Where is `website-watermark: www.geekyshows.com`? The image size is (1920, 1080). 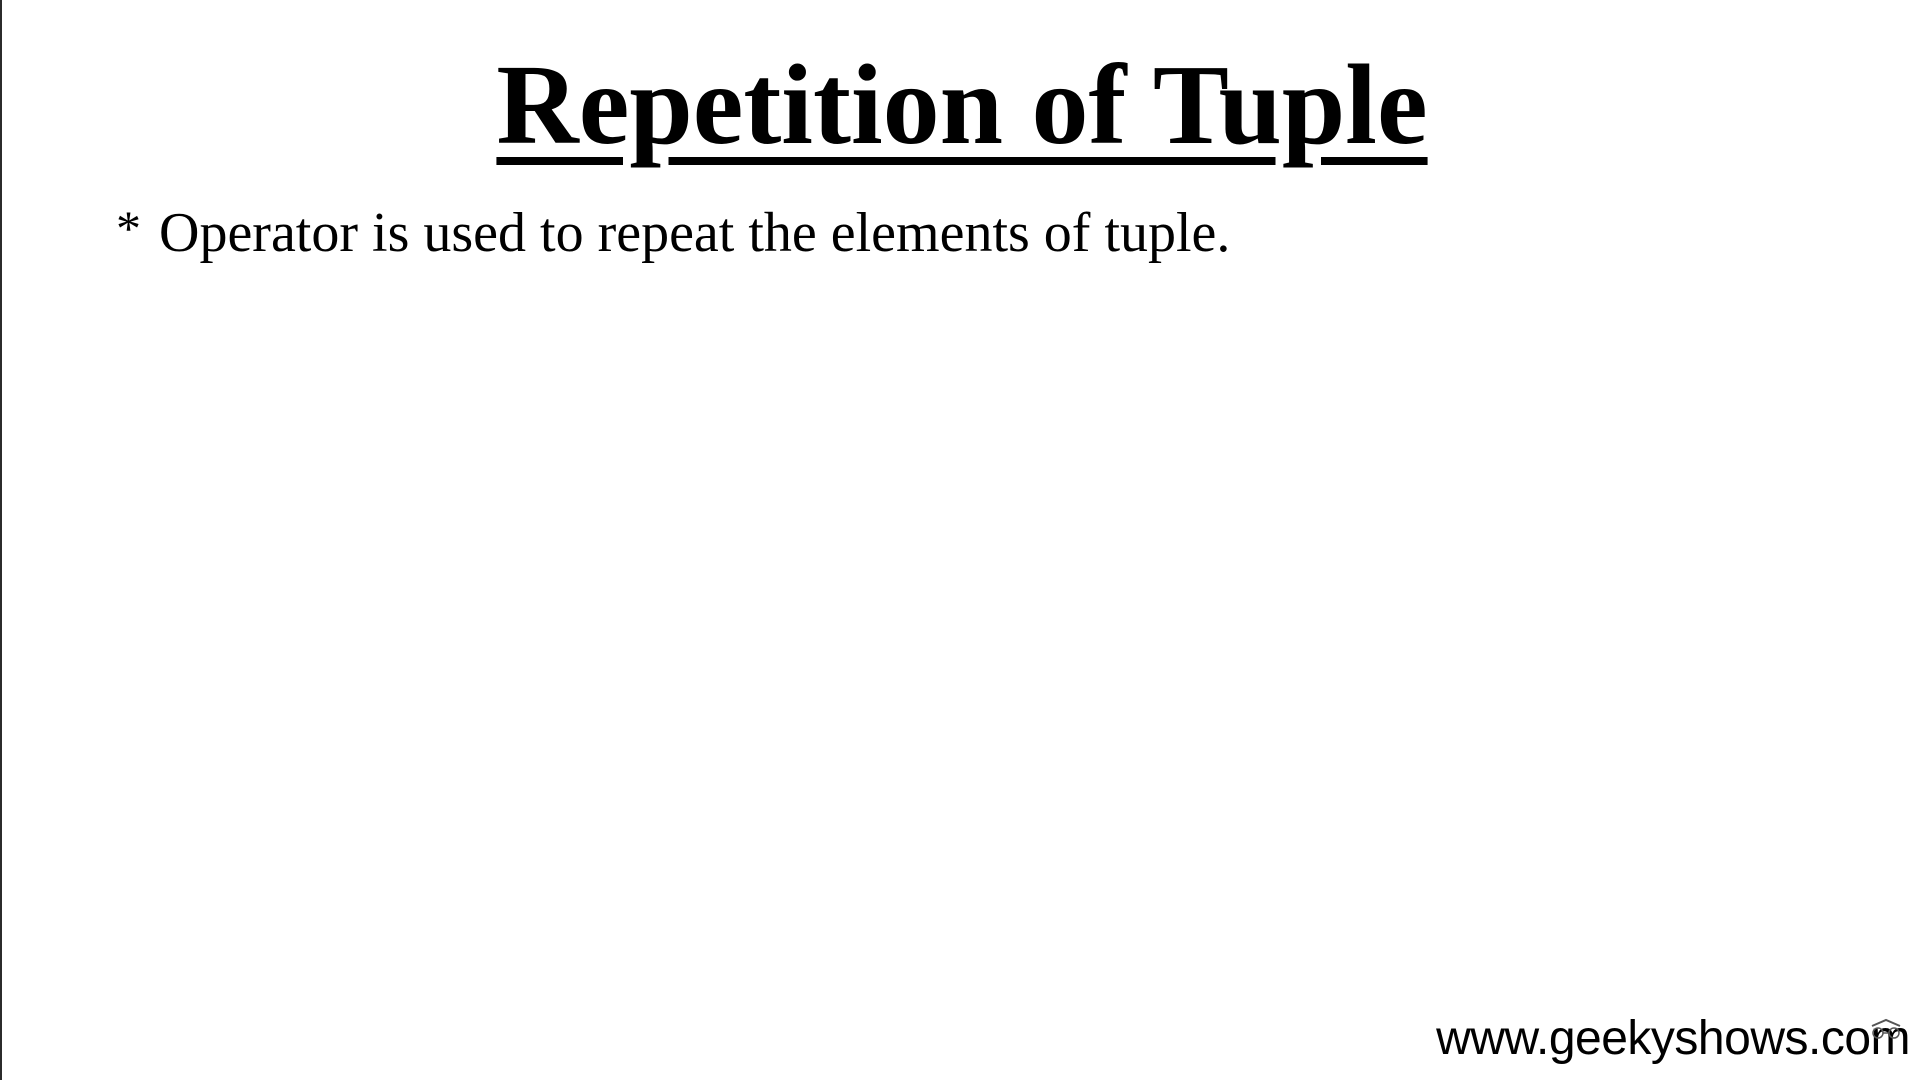 website-watermark: www.geekyshows.com is located at coordinates (1673, 1038).